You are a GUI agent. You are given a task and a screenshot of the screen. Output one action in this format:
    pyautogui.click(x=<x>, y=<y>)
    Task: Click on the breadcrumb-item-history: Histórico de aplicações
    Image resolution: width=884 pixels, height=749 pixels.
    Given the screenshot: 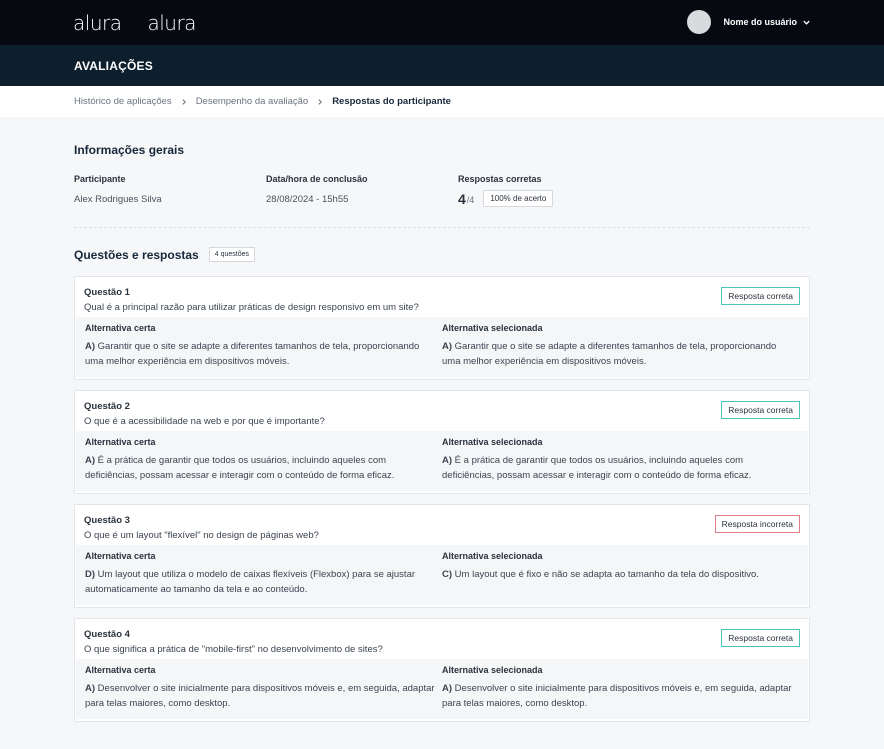 What is the action you would take?
    pyautogui.click(x=123, y=101)
    